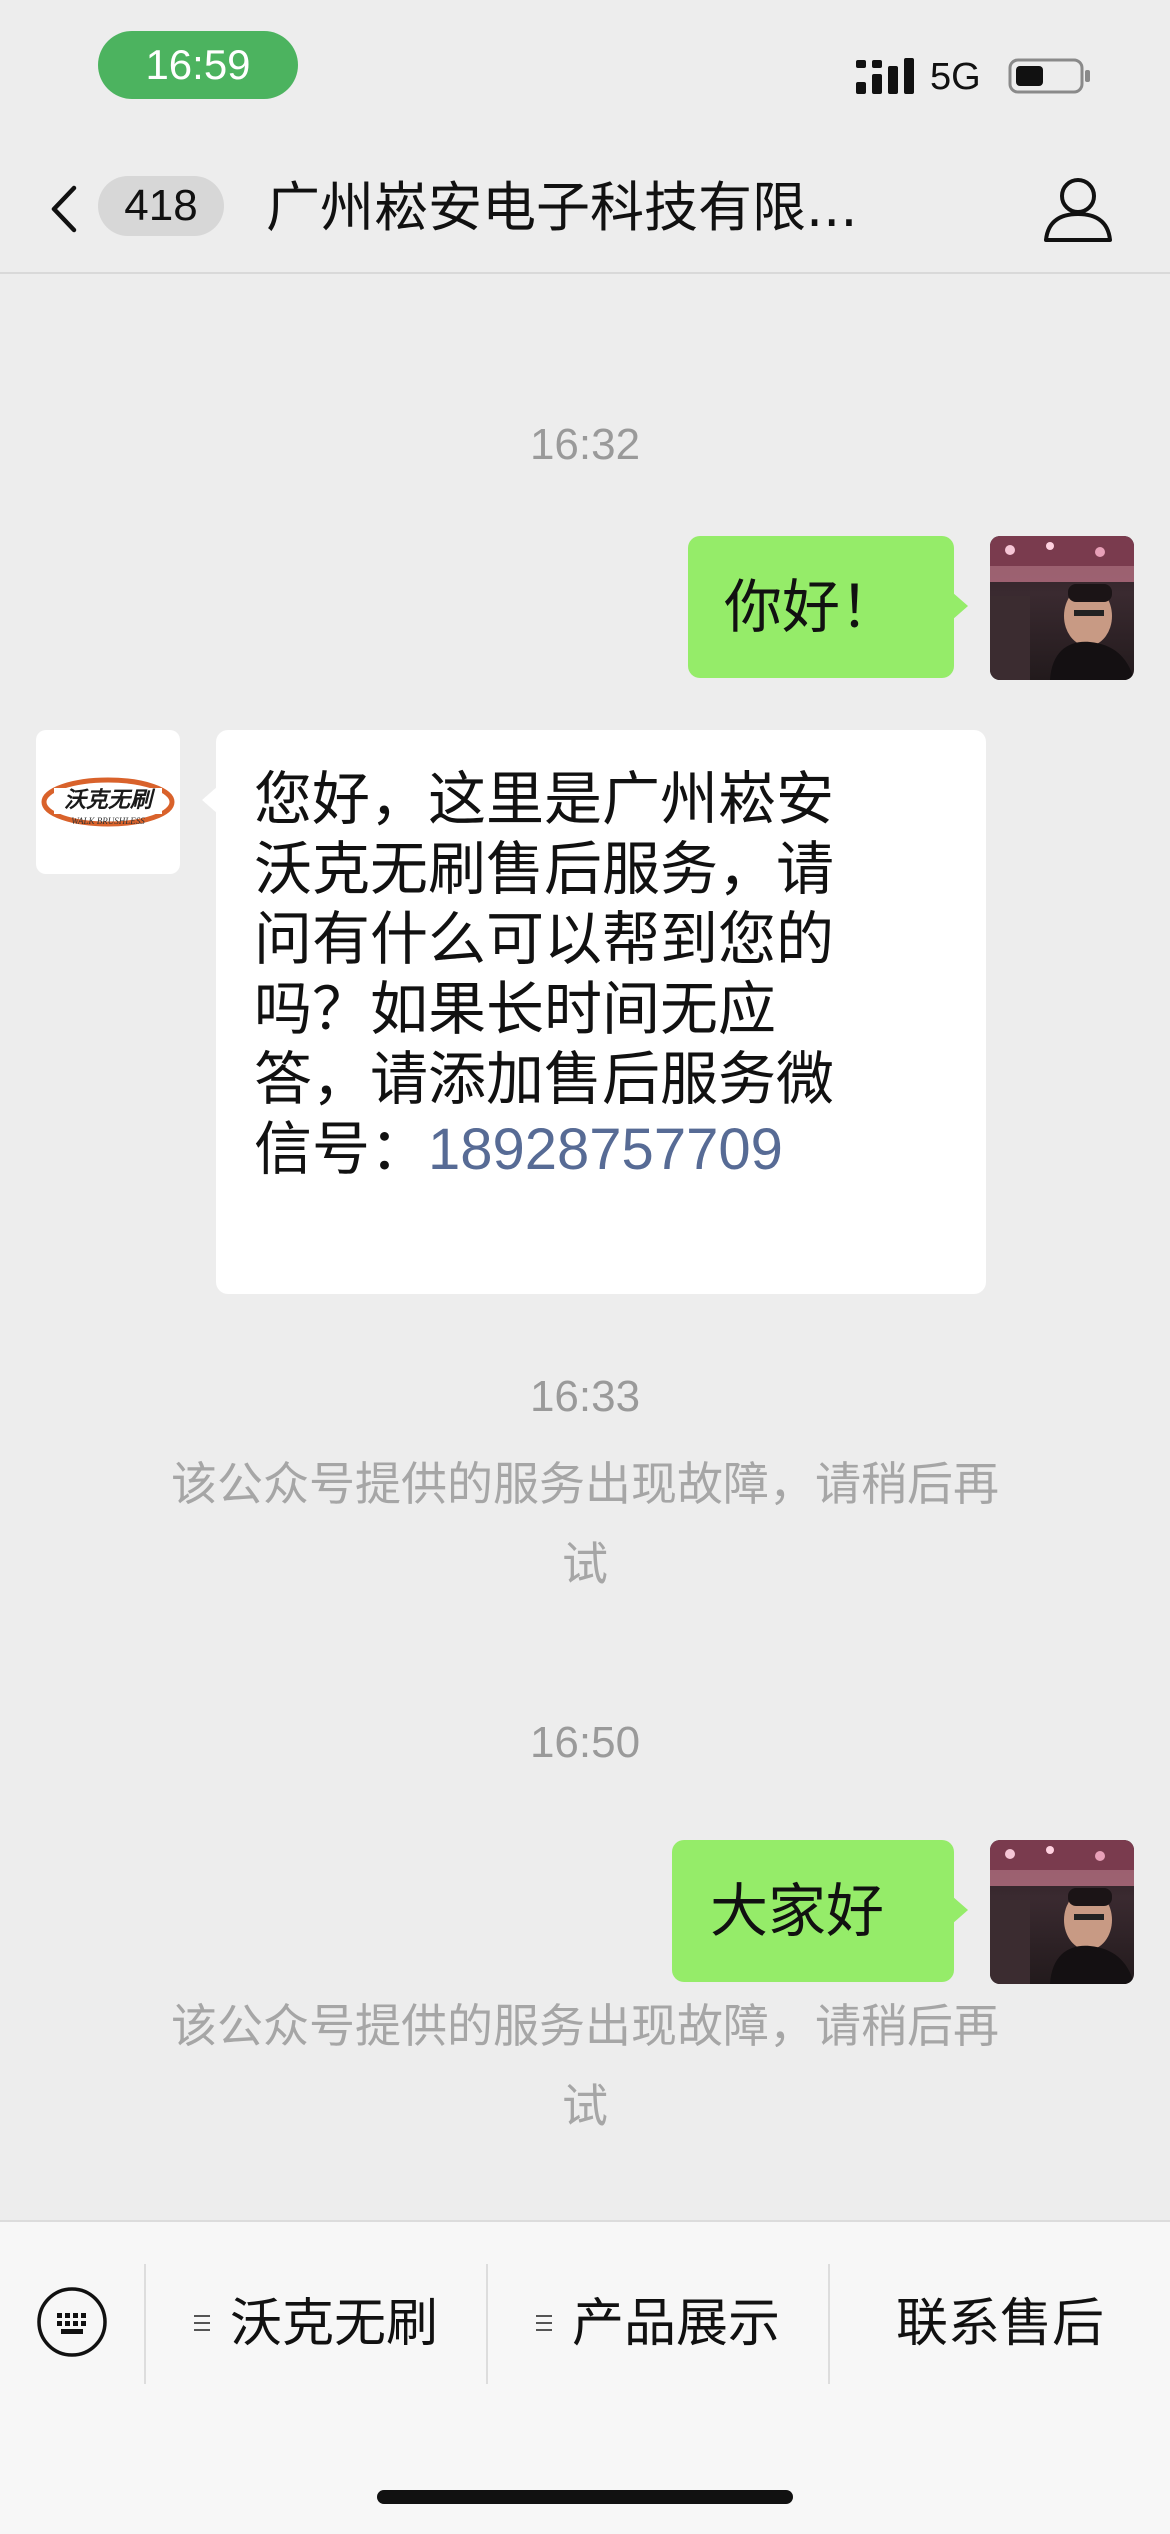 Image resolution: width=1170 pixels, height=2534 pixels. What do you see at coordinates (341, 1149) in the screenshot?
I see `message-text: 信号：` at bounding box center [341, 1149].